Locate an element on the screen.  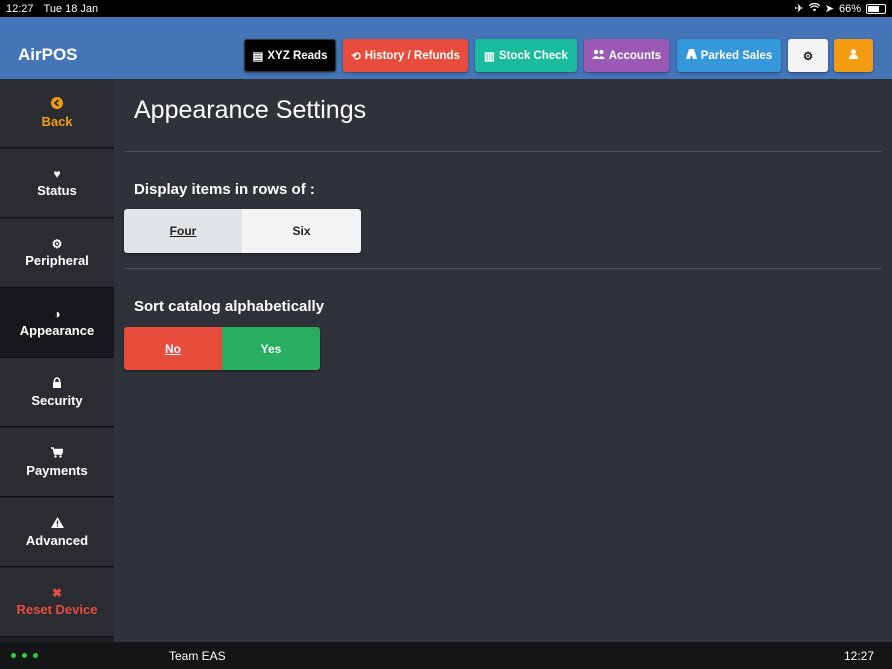
sidebar-item-label: Peripheral is located at coordinates (57, 260).